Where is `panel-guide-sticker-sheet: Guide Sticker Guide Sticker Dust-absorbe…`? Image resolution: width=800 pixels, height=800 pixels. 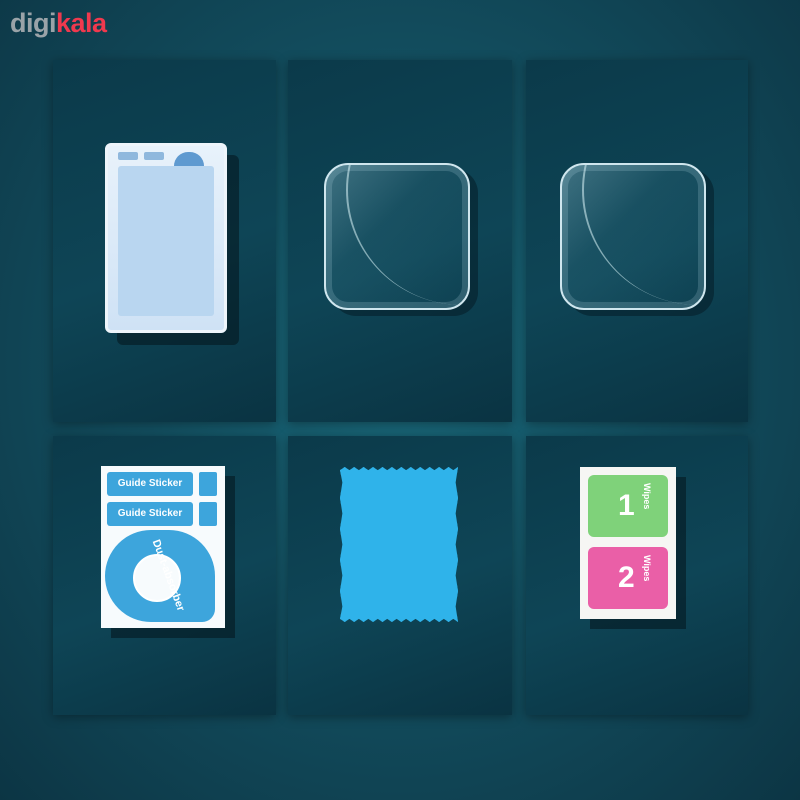 panel-guide-sticker-sheet: Guide Sticker Guide Sticker Dust-absorbe… is located at coordinates (164, 575).